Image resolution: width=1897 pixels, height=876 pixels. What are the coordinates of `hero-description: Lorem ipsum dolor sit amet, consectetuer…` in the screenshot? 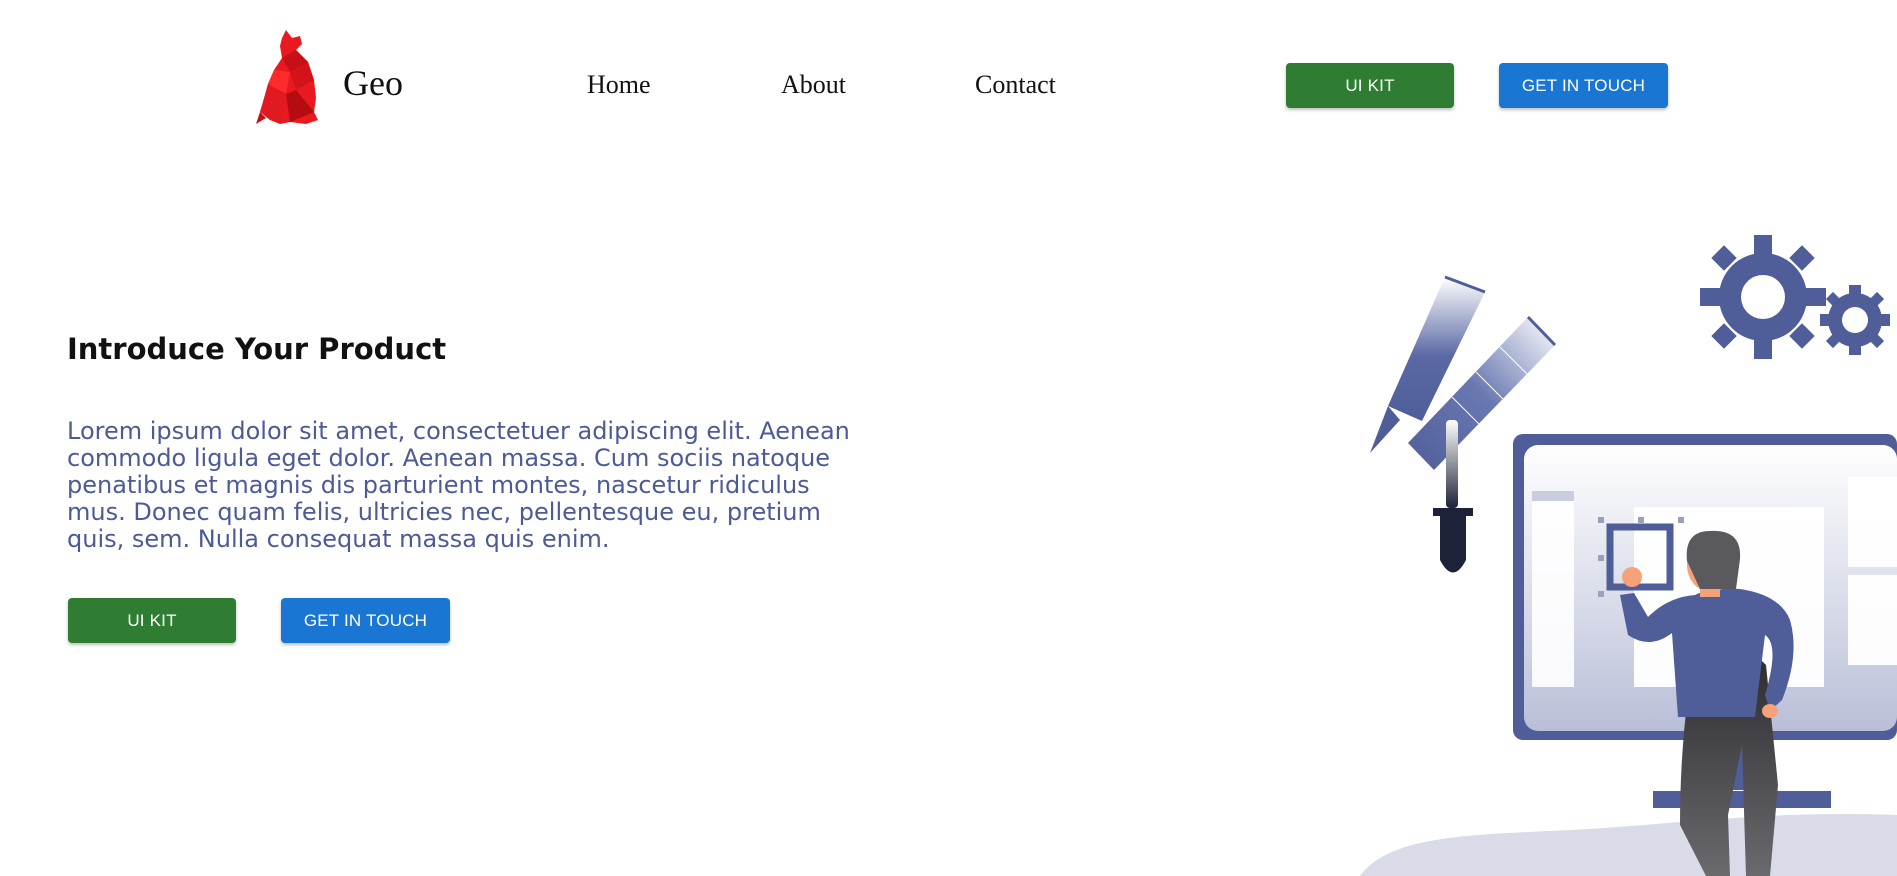 It's located at (458, 485).